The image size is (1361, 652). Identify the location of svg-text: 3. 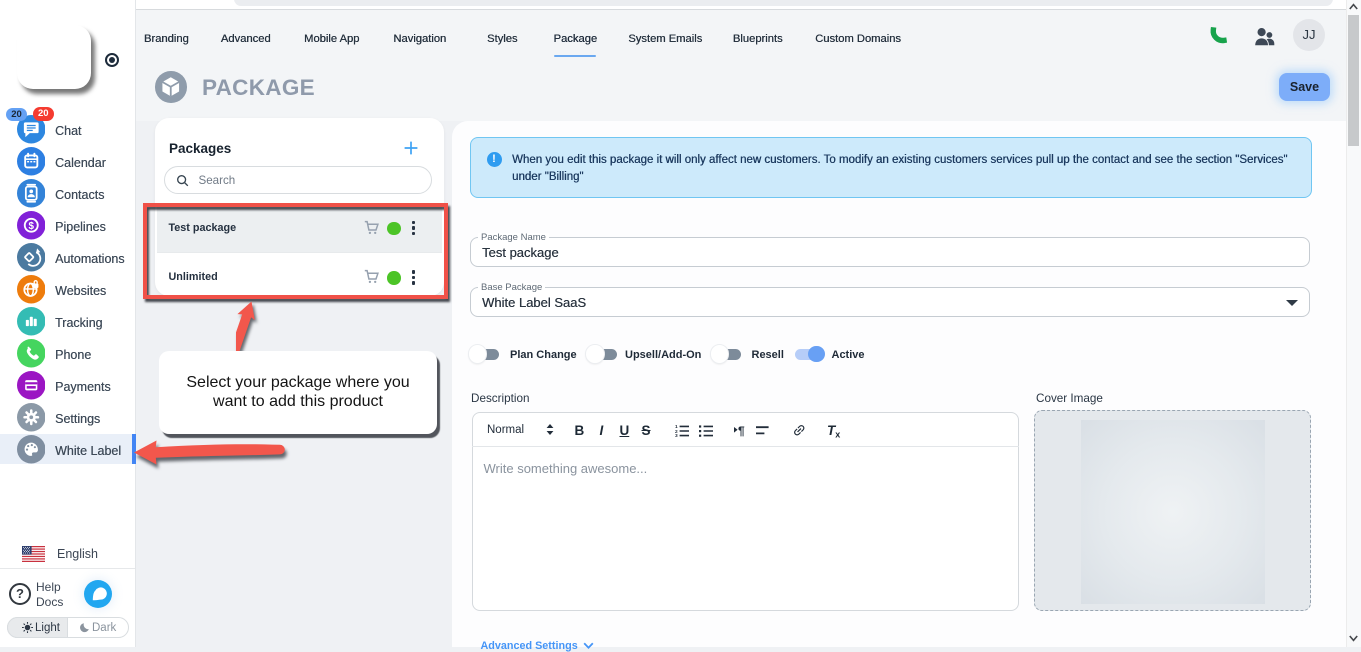
(676, 435).